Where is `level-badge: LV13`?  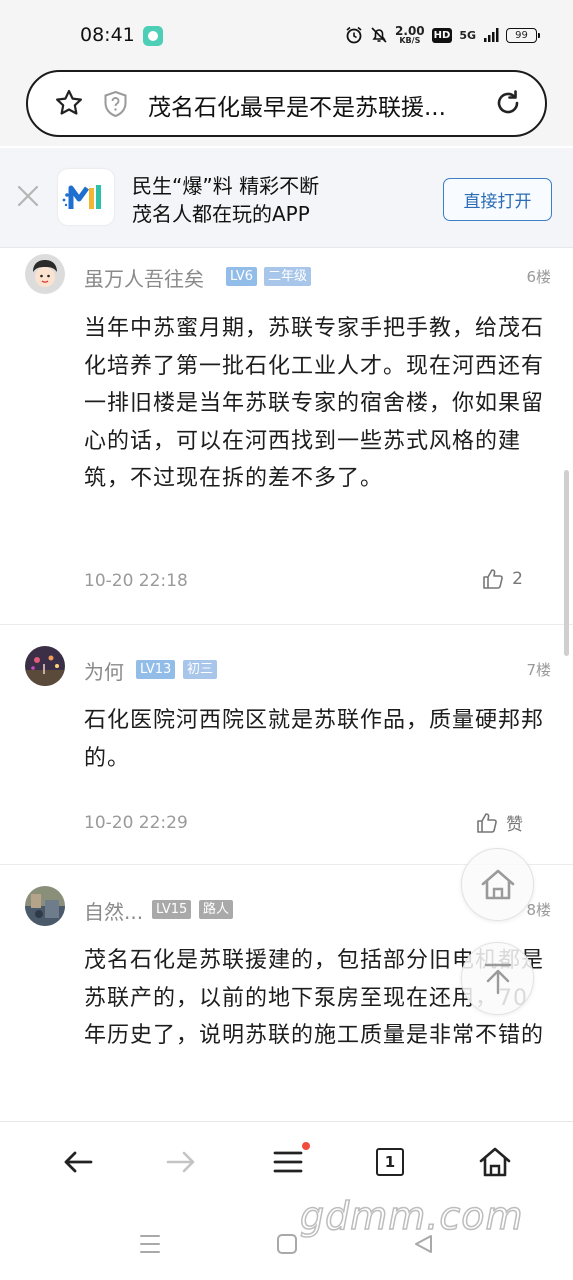
level-badge: LV13 is located at coordinates (156, 669).